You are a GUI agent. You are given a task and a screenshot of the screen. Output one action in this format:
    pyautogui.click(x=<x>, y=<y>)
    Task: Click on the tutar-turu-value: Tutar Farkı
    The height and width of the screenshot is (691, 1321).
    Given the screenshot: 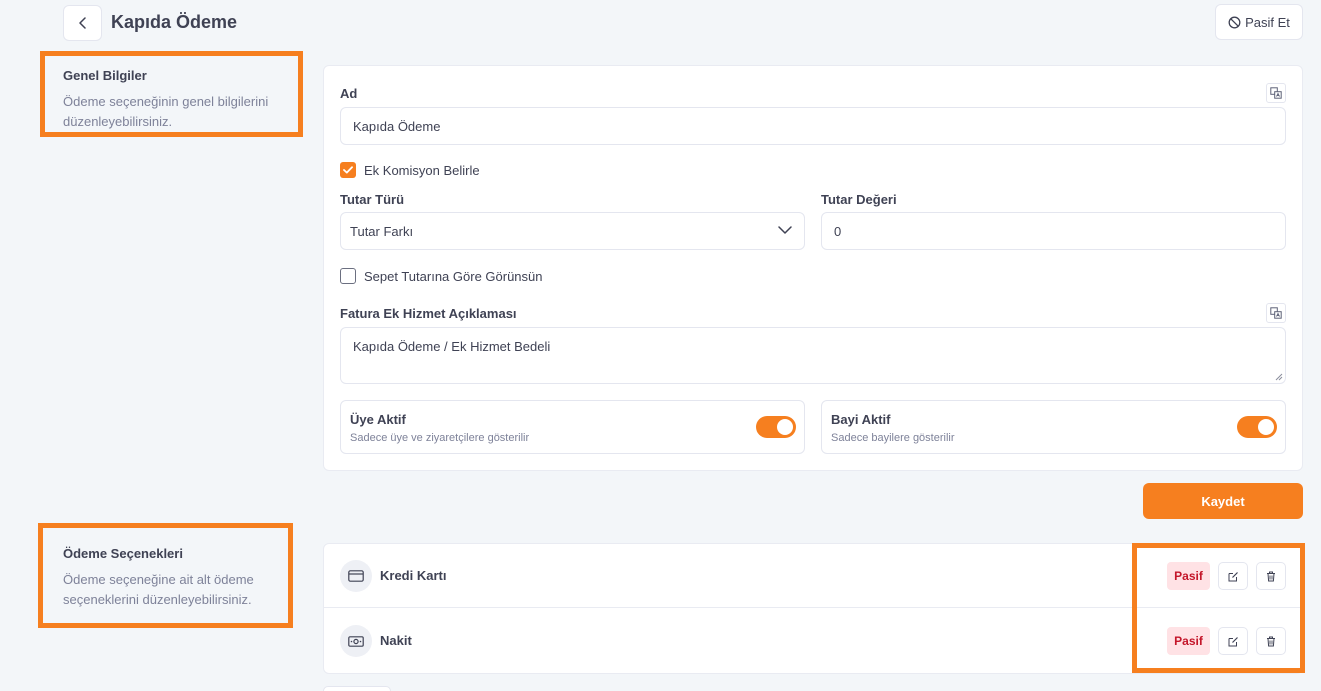 What is the action you would take?
    pyautogui.click(x=382, y=231)
    